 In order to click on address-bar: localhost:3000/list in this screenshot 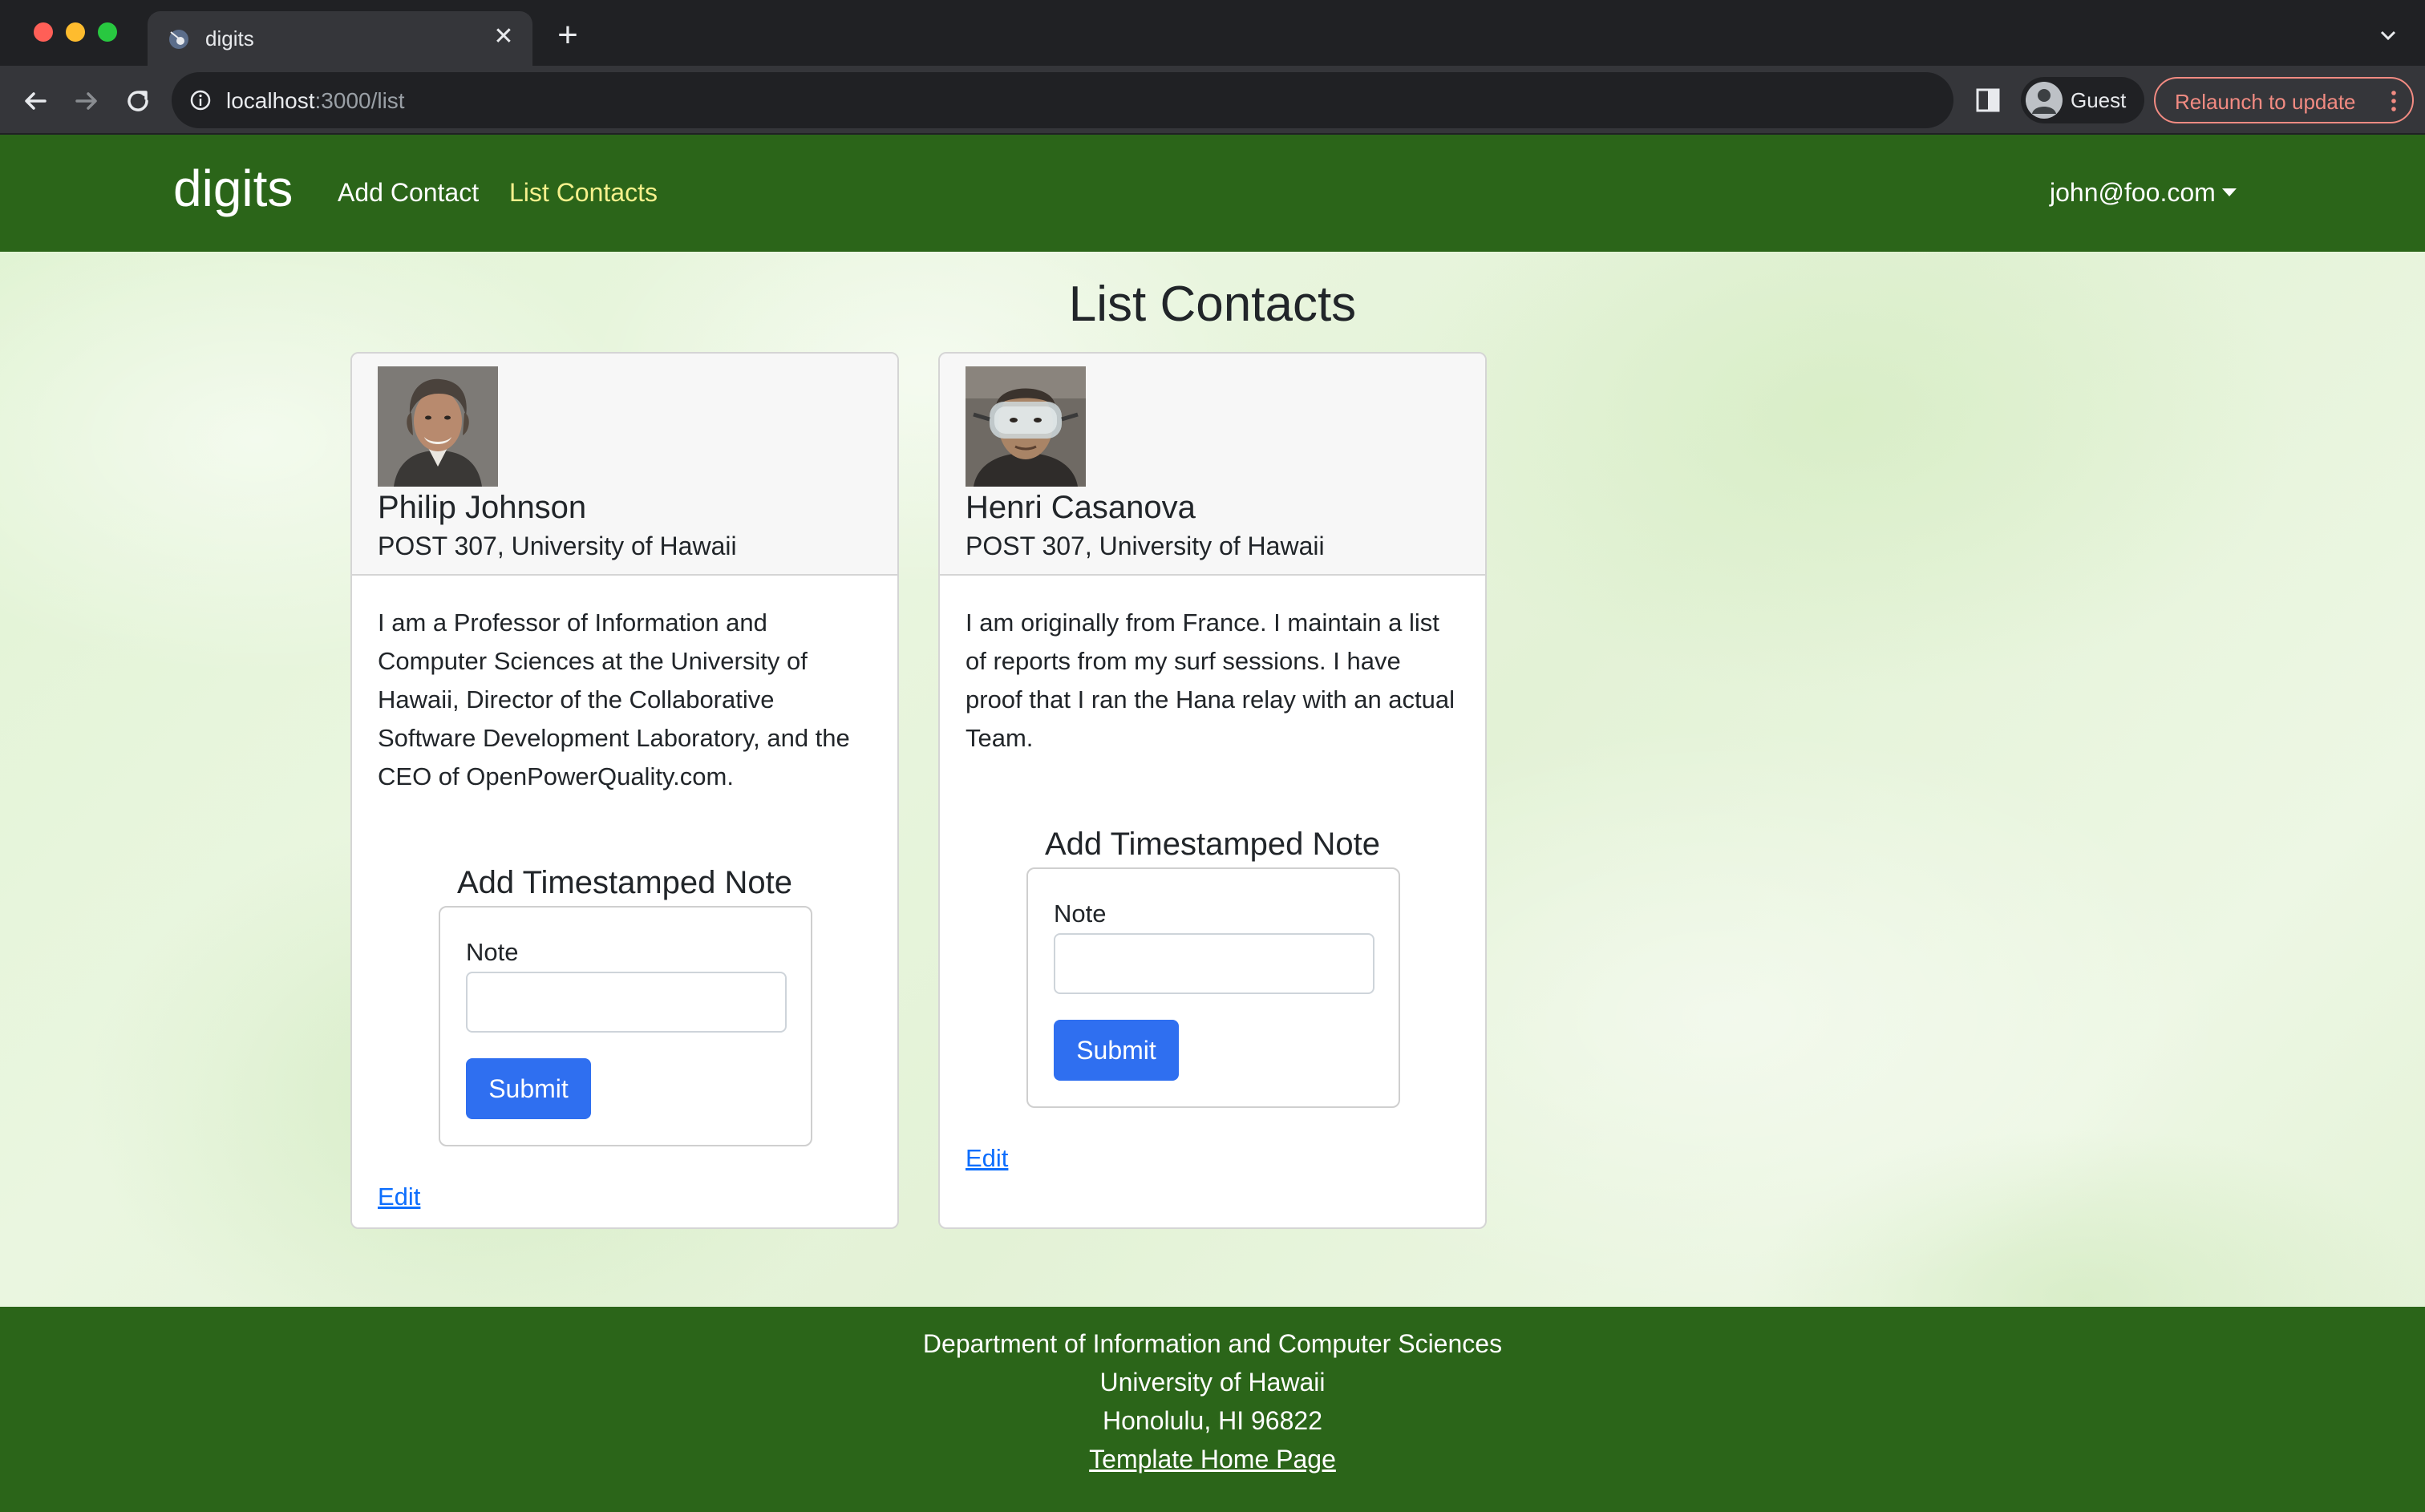, I will do `click(1062, 100)`.